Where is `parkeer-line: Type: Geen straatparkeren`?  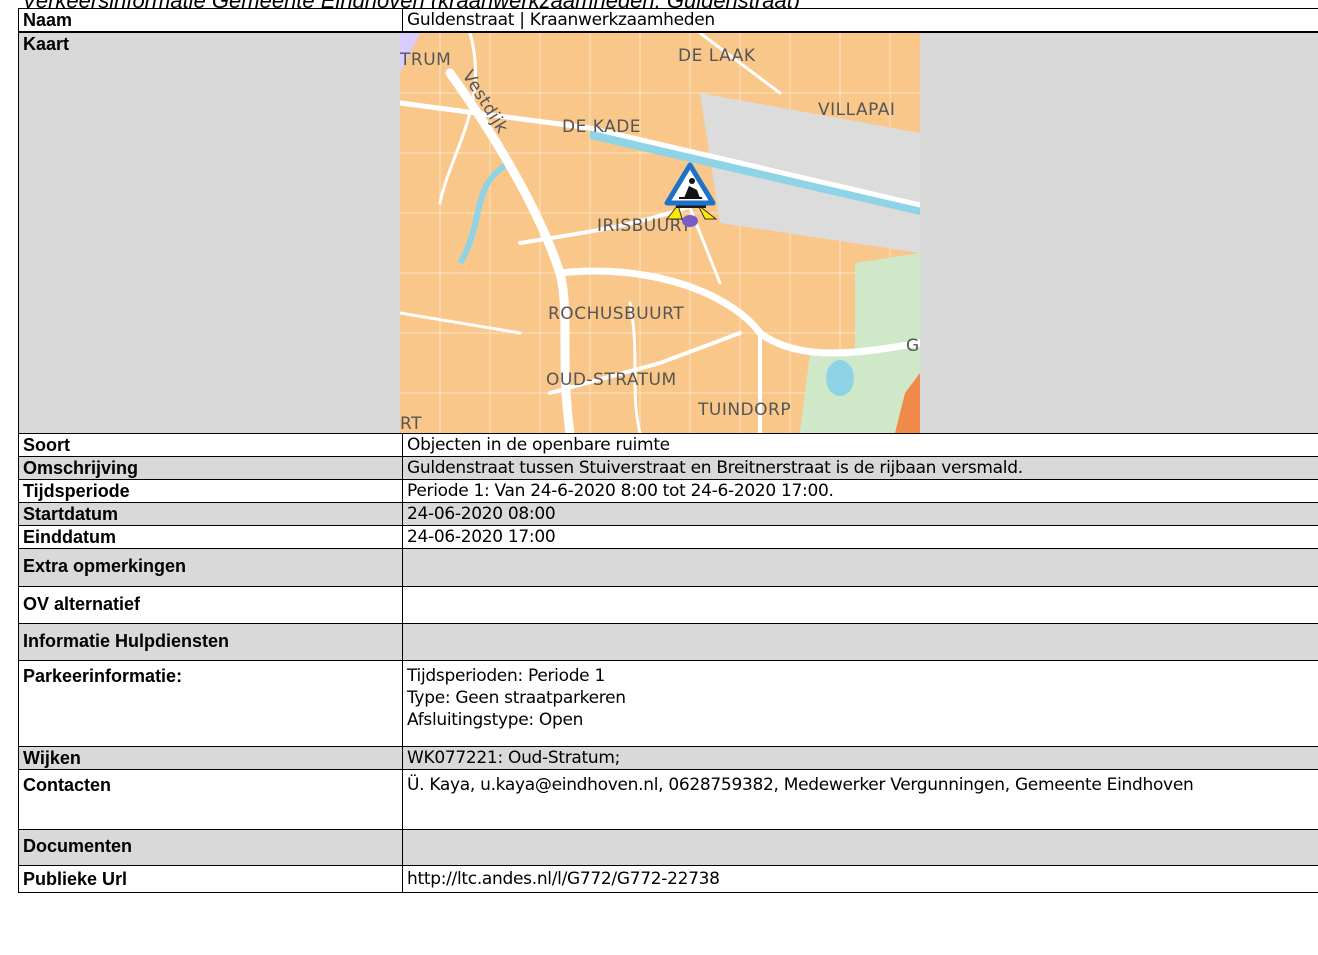 parkeer-line: Type: Geen straatparkeren is located at coordinates (516, 698).